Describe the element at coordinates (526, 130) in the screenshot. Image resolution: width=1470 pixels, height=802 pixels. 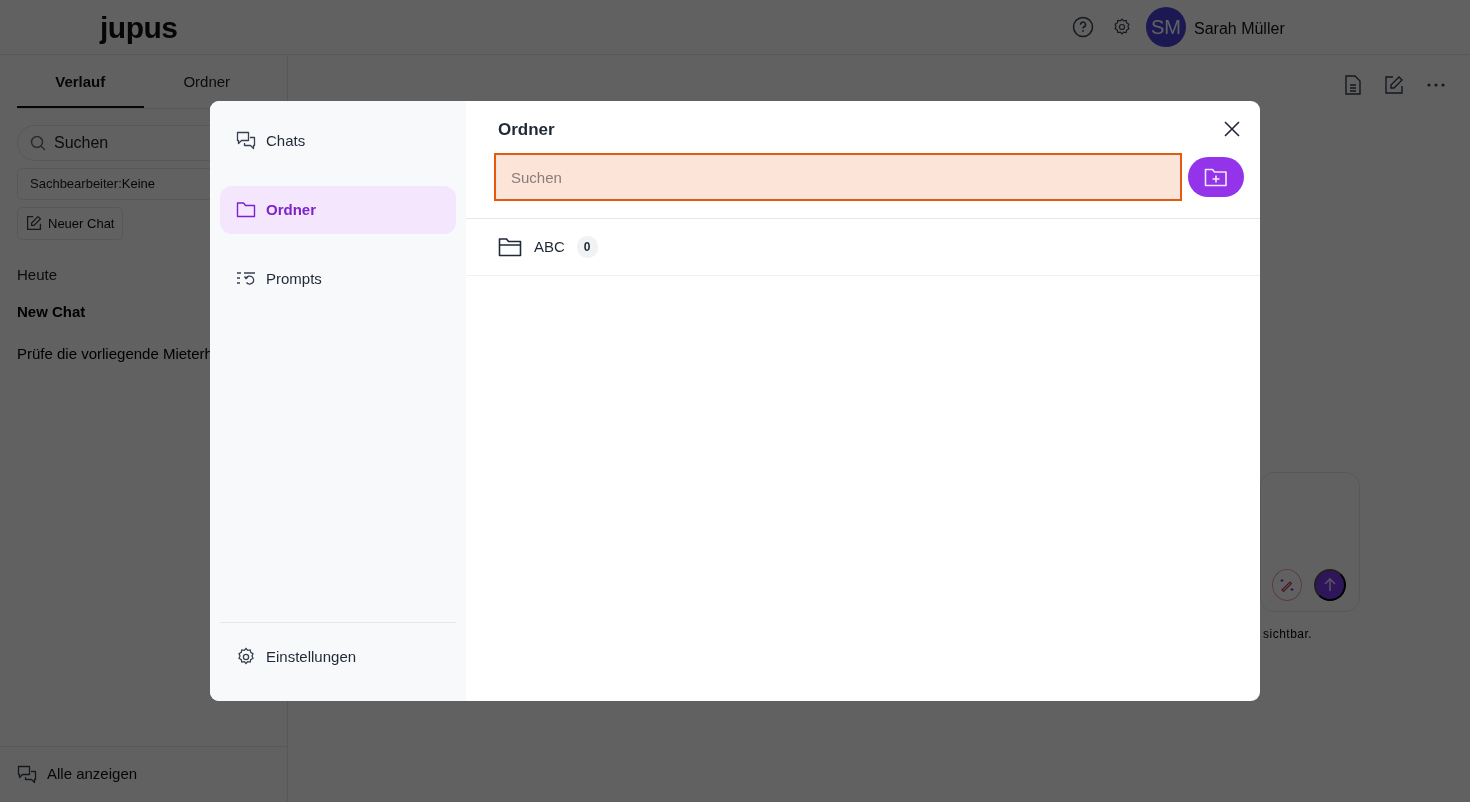
I see `dialog-title: Ordner` at that location.